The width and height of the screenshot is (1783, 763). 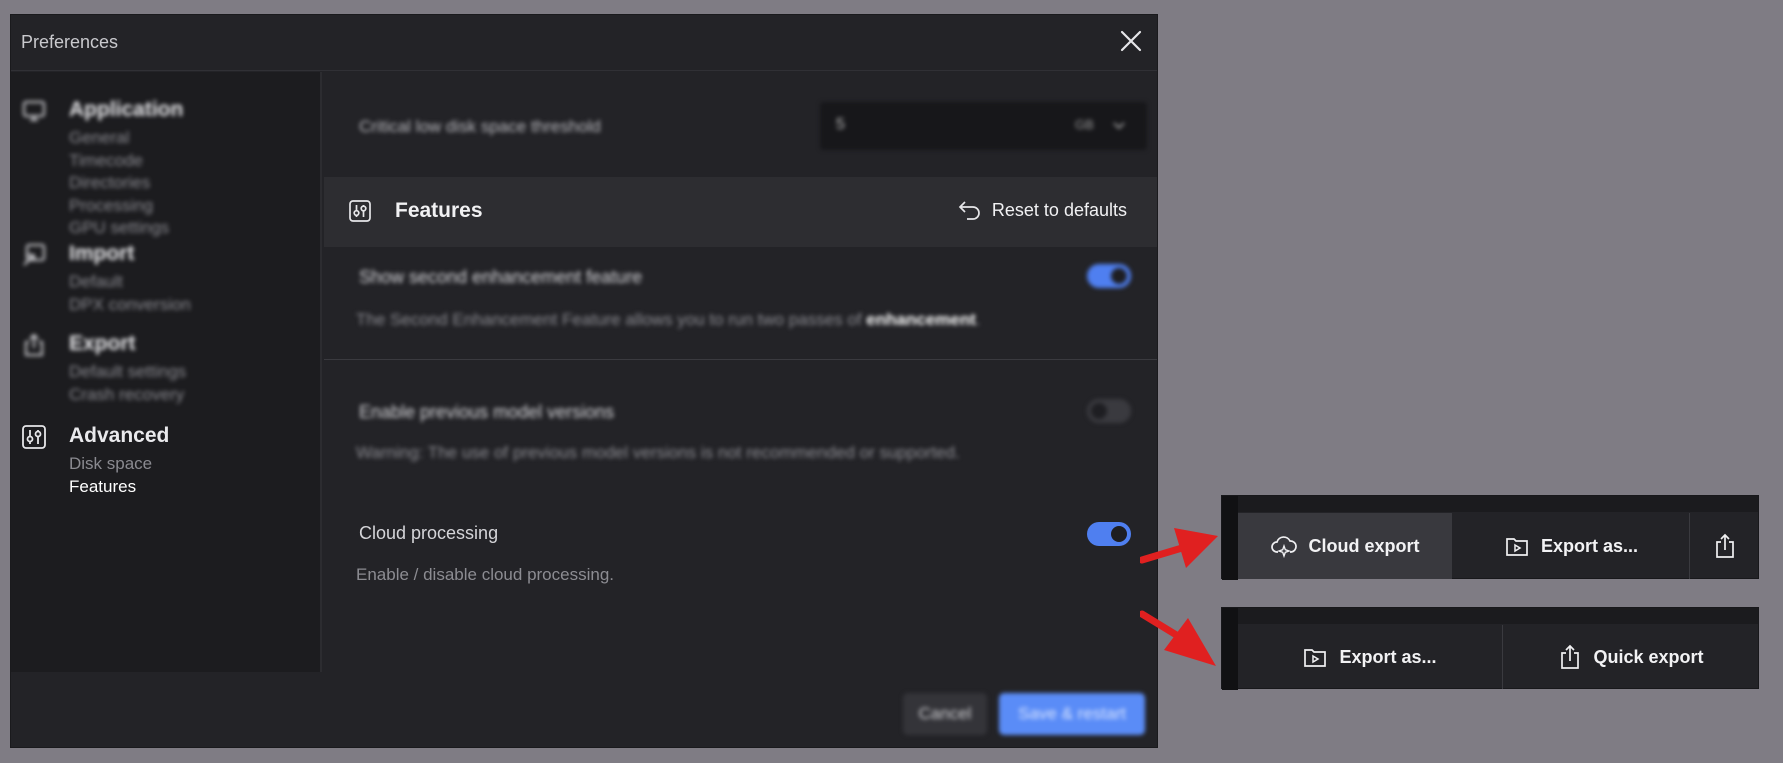 What do you see at coordinates (1072, 714) in the screenshot?
I see `save-restart-button: Save & restart` at bounding box center [1072, 714].